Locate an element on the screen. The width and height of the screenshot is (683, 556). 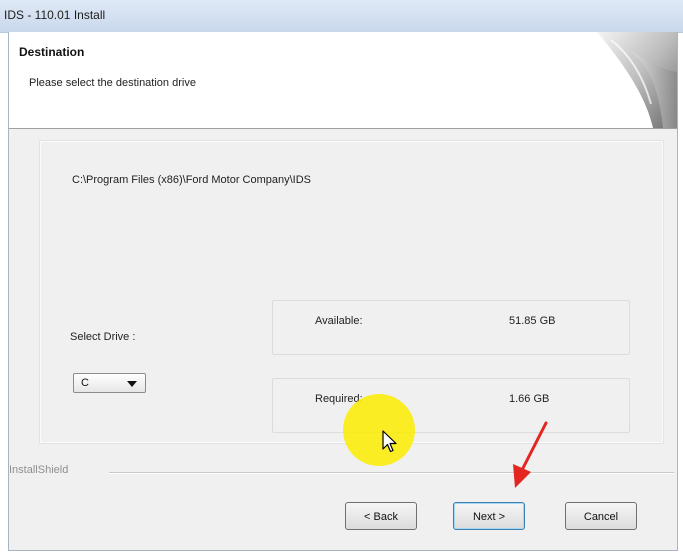
available-space-box: Available: 51.85 GB is located at coordinates (451, 327).